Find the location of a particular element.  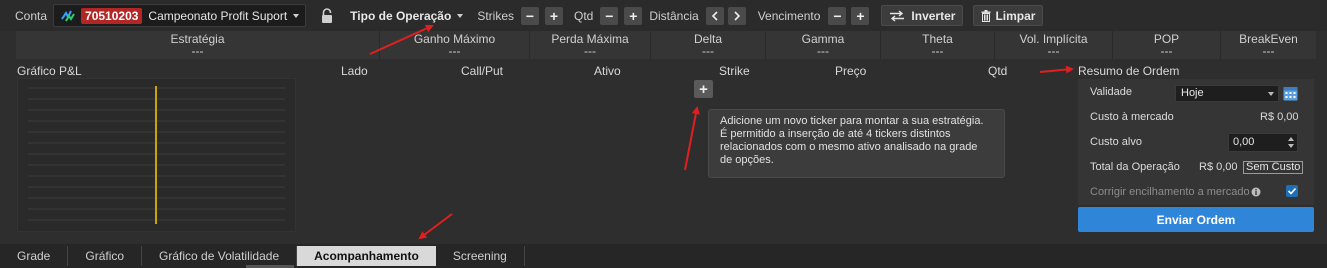

swap-icon is located at coordinates (897, 15).